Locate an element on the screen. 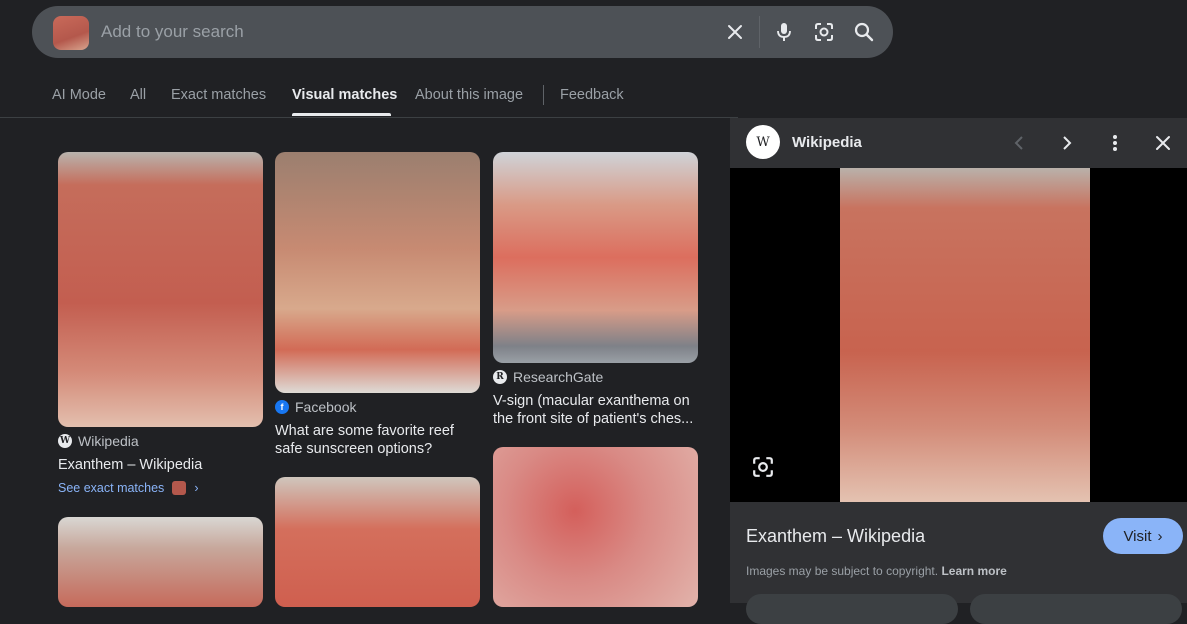 This screenshot has width=1187, height=624. result-source-researchgate: R ResearchGate is located at coordinates (548, 377).